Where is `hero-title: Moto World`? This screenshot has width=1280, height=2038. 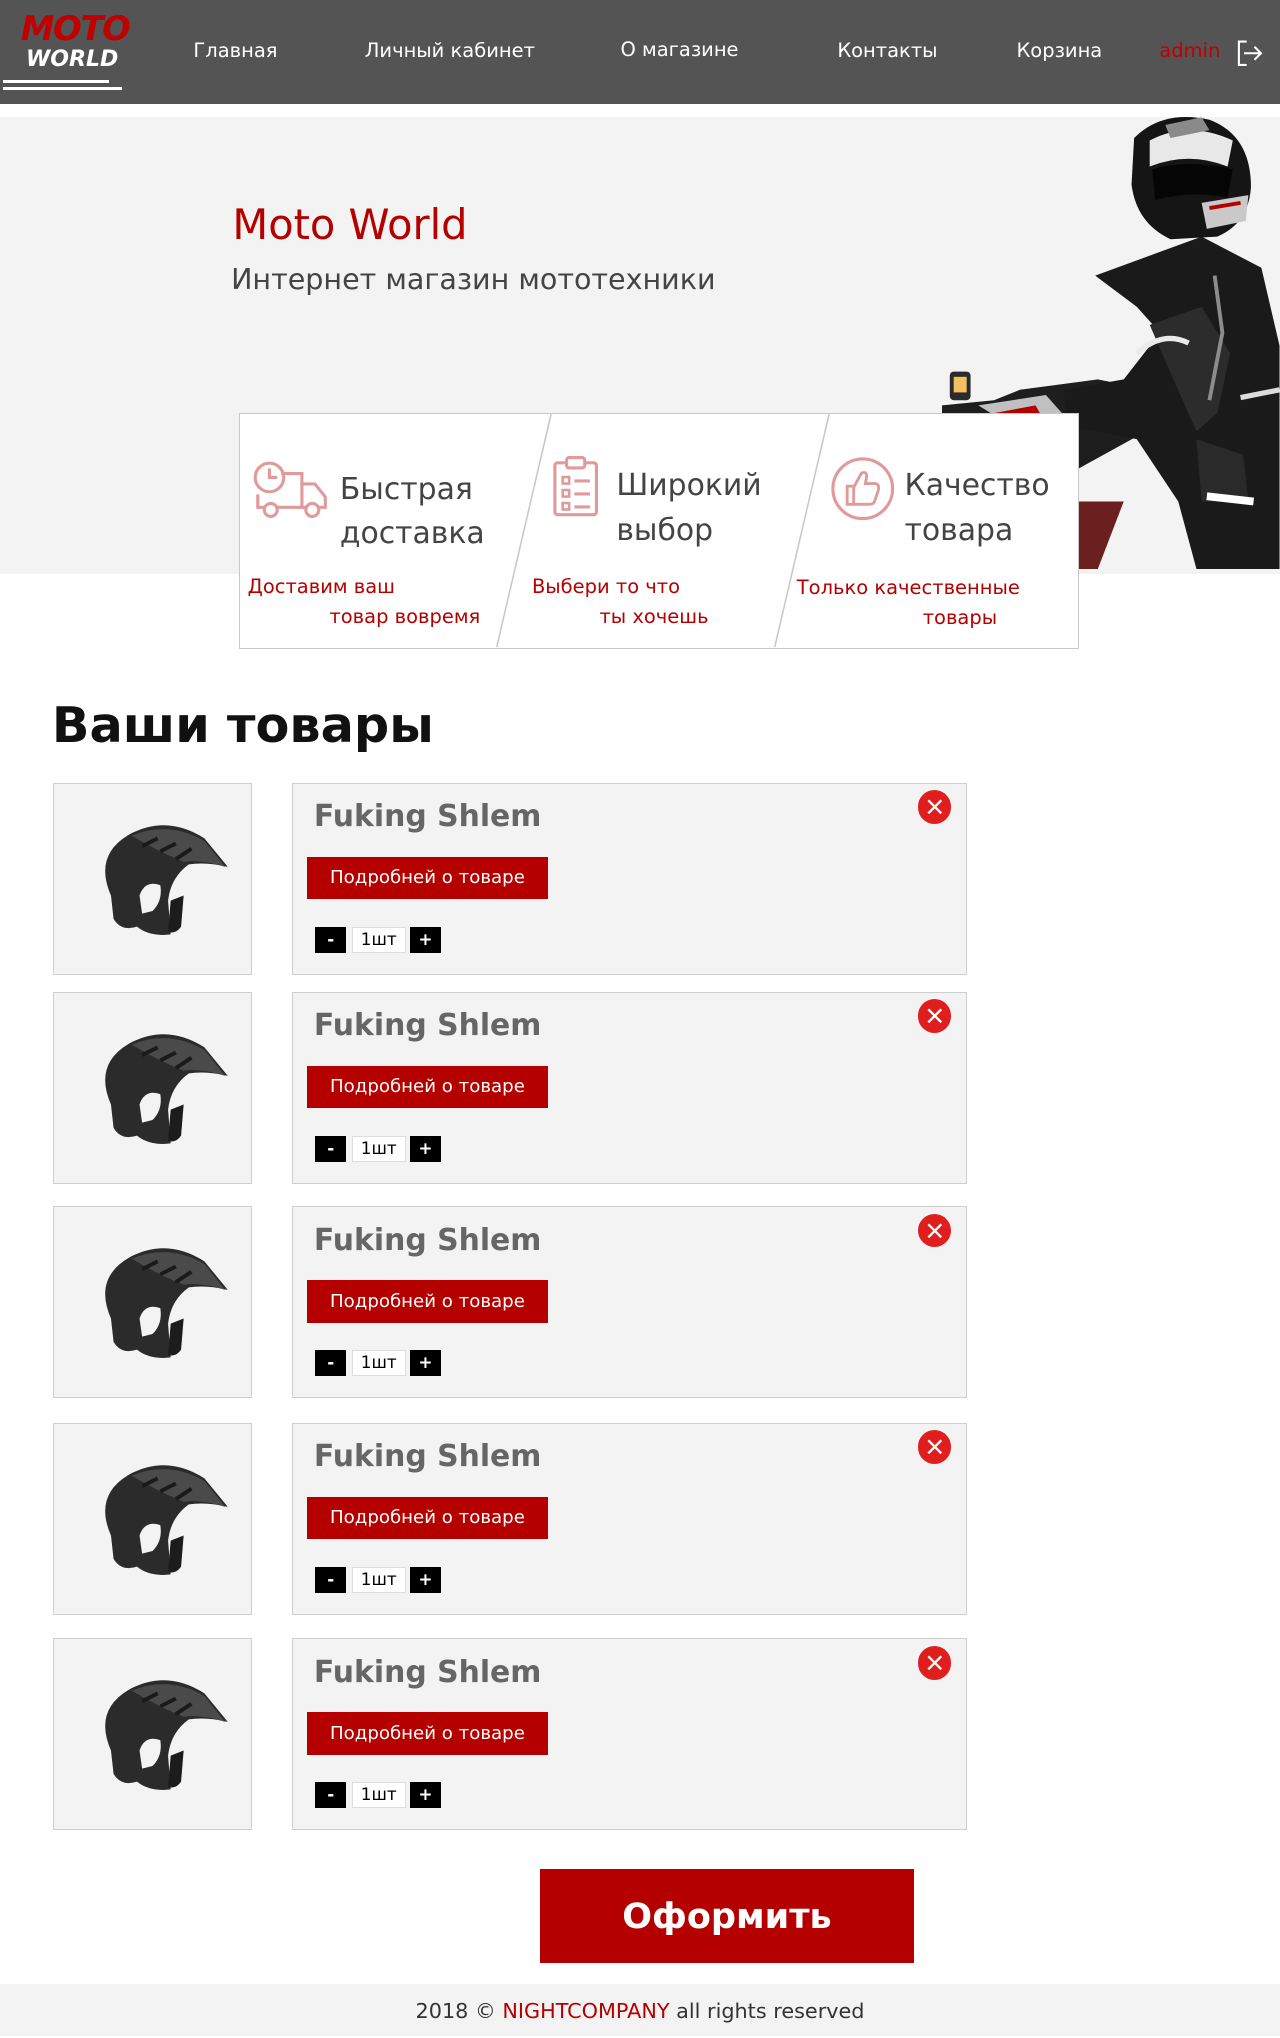
hero-title: Moto World is located at coordinates (350, 224).